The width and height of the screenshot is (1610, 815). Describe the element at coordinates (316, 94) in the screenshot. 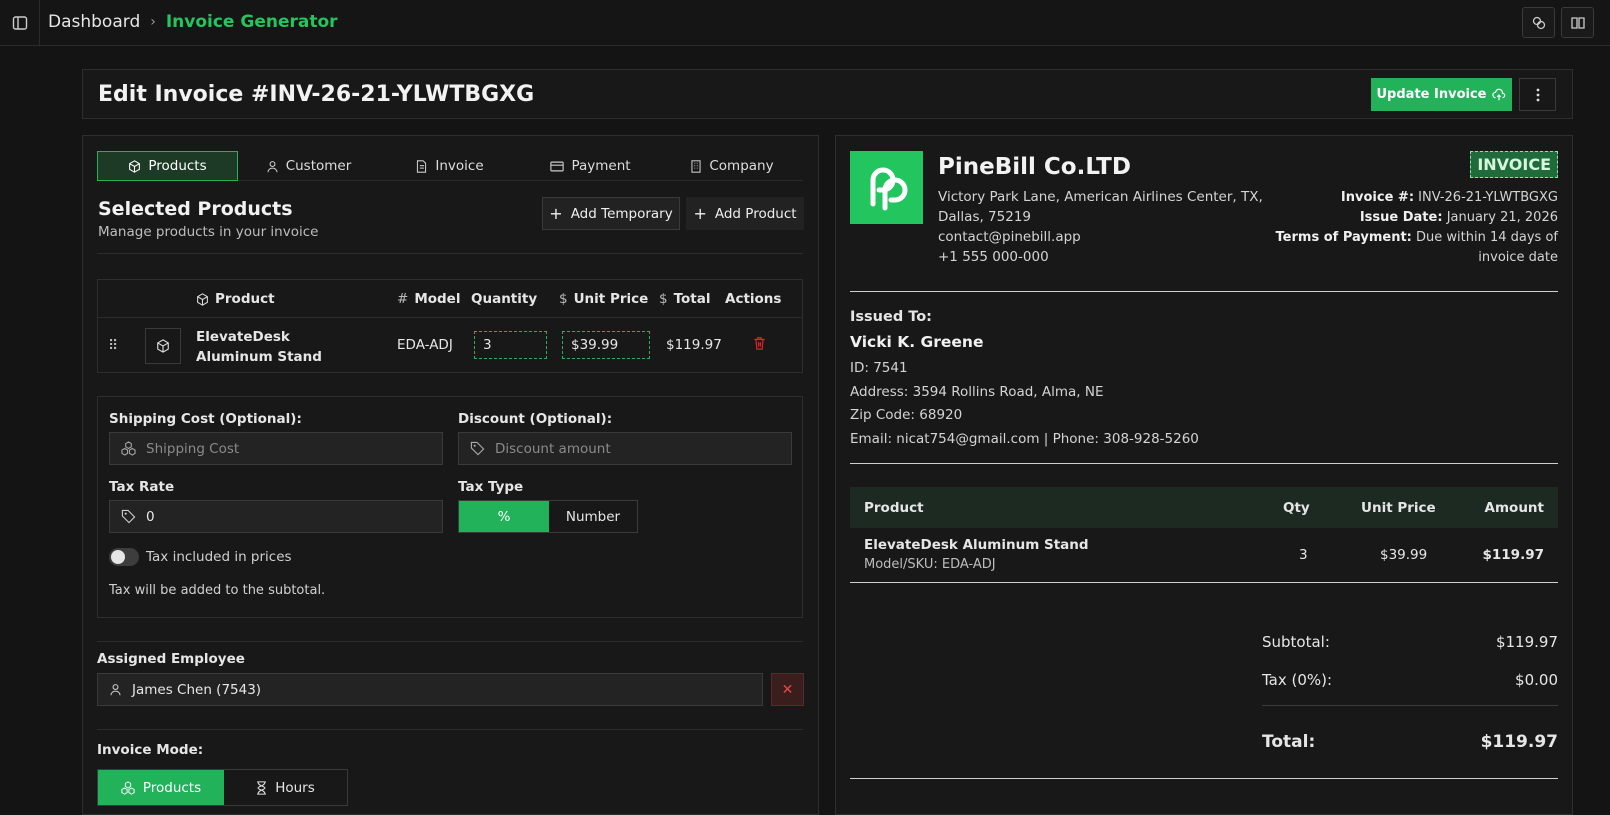

I see `page-title: Edit Invoice #INV-26-21-YLWTBGXG` at that location.